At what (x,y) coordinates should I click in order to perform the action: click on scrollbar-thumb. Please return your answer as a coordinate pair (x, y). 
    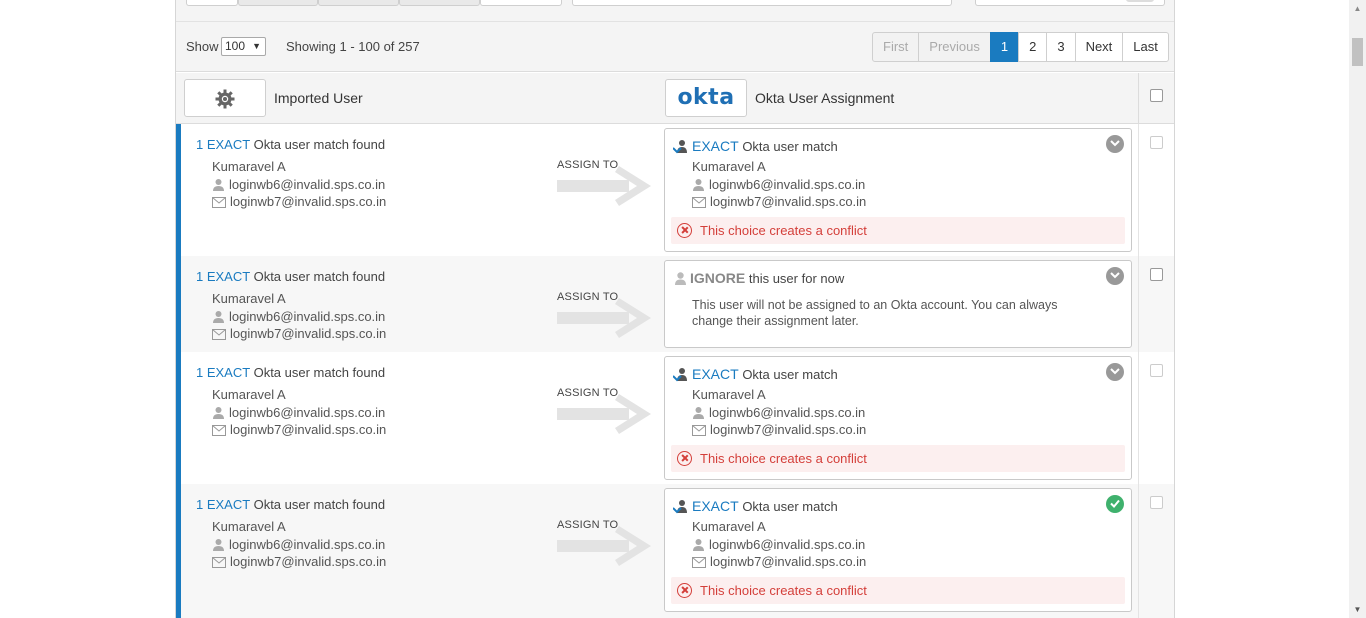
    Looking at the image, I should click on (1357, 52).